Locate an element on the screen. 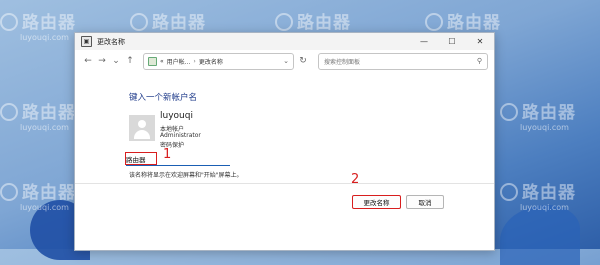 This screenshot has width=600, height=265. control-panel-folder-icon is located at coordinates (152, 61).